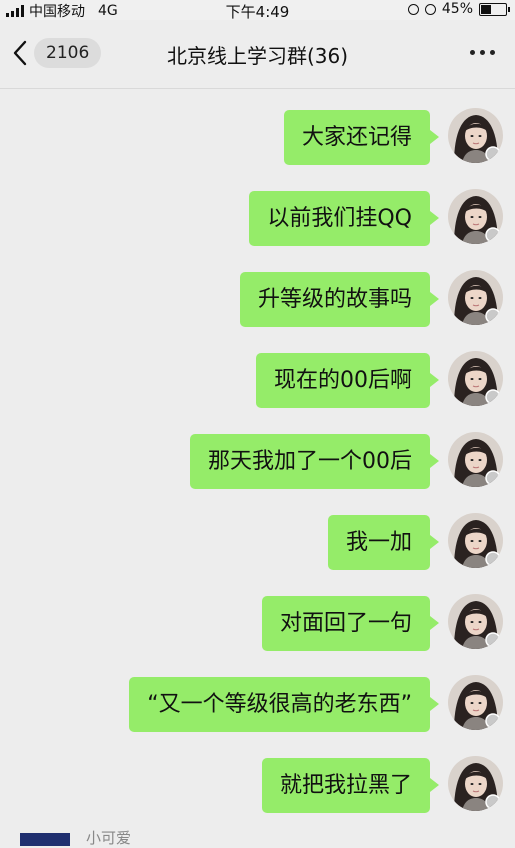 Image resolution: width=515 pixels, height=848 pixels. I want to click on battery-percent: 45%, so click(457, 9).